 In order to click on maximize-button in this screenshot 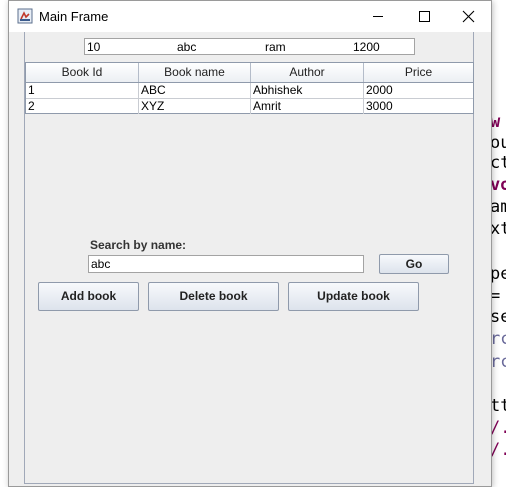, I will do `click(424, 16)`.